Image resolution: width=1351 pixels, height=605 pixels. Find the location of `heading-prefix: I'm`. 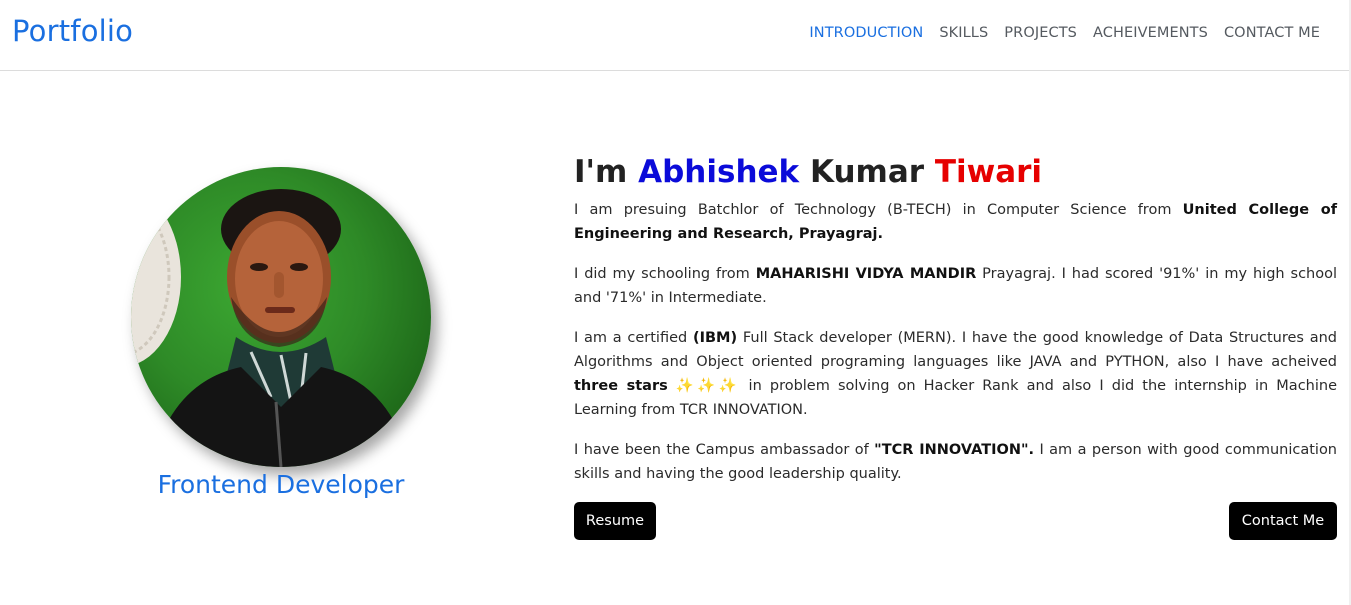

heading-prefix: I'm is located at coordinates (606, 172).